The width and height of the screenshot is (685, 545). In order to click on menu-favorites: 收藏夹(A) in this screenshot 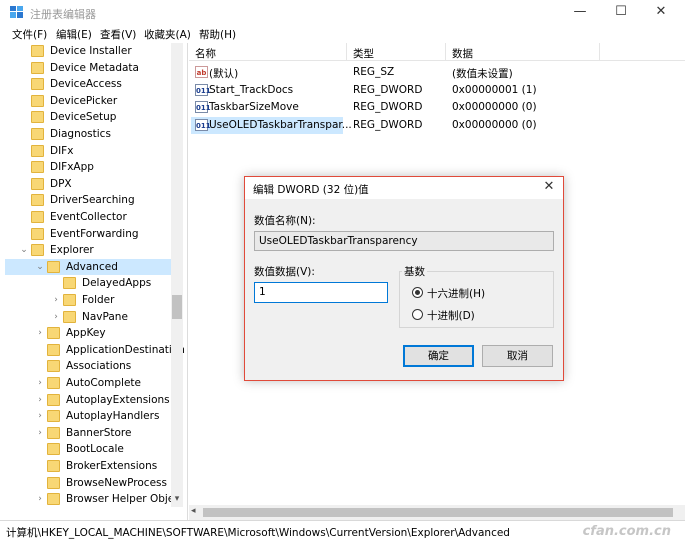, I will do `click(167, 34)`.